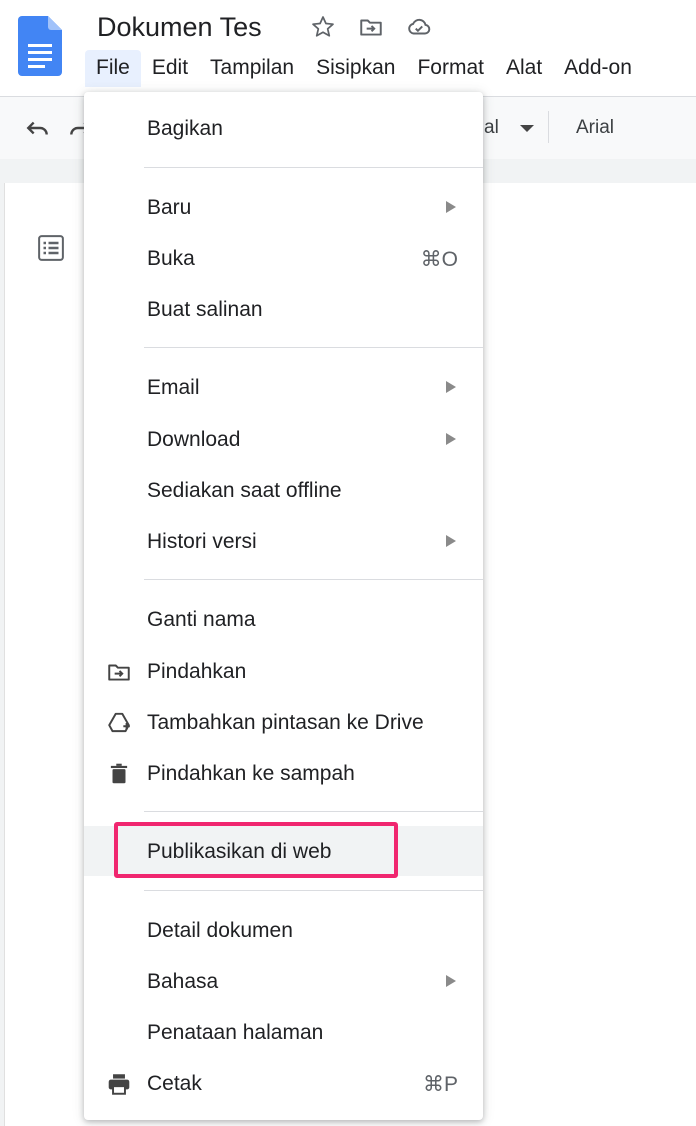  Describe the element at coordinates (113, 68) in the screenshot. I see `menu-file: File` at that location.